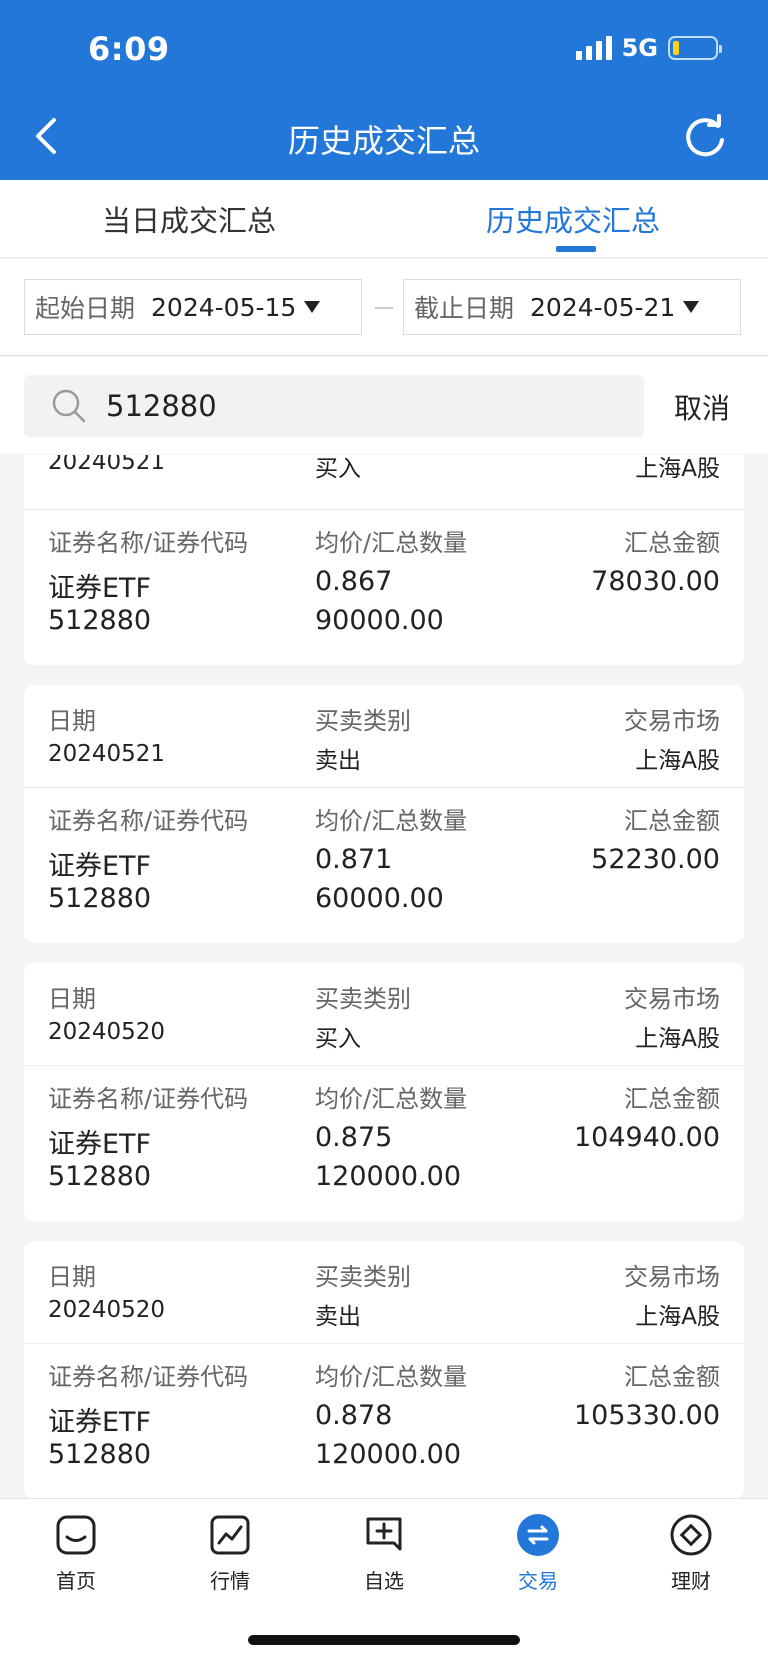 The width and height of the screenshot is (768, 1663). I want to click on nav-watchlist-label: 自选, so click(384, 1581).